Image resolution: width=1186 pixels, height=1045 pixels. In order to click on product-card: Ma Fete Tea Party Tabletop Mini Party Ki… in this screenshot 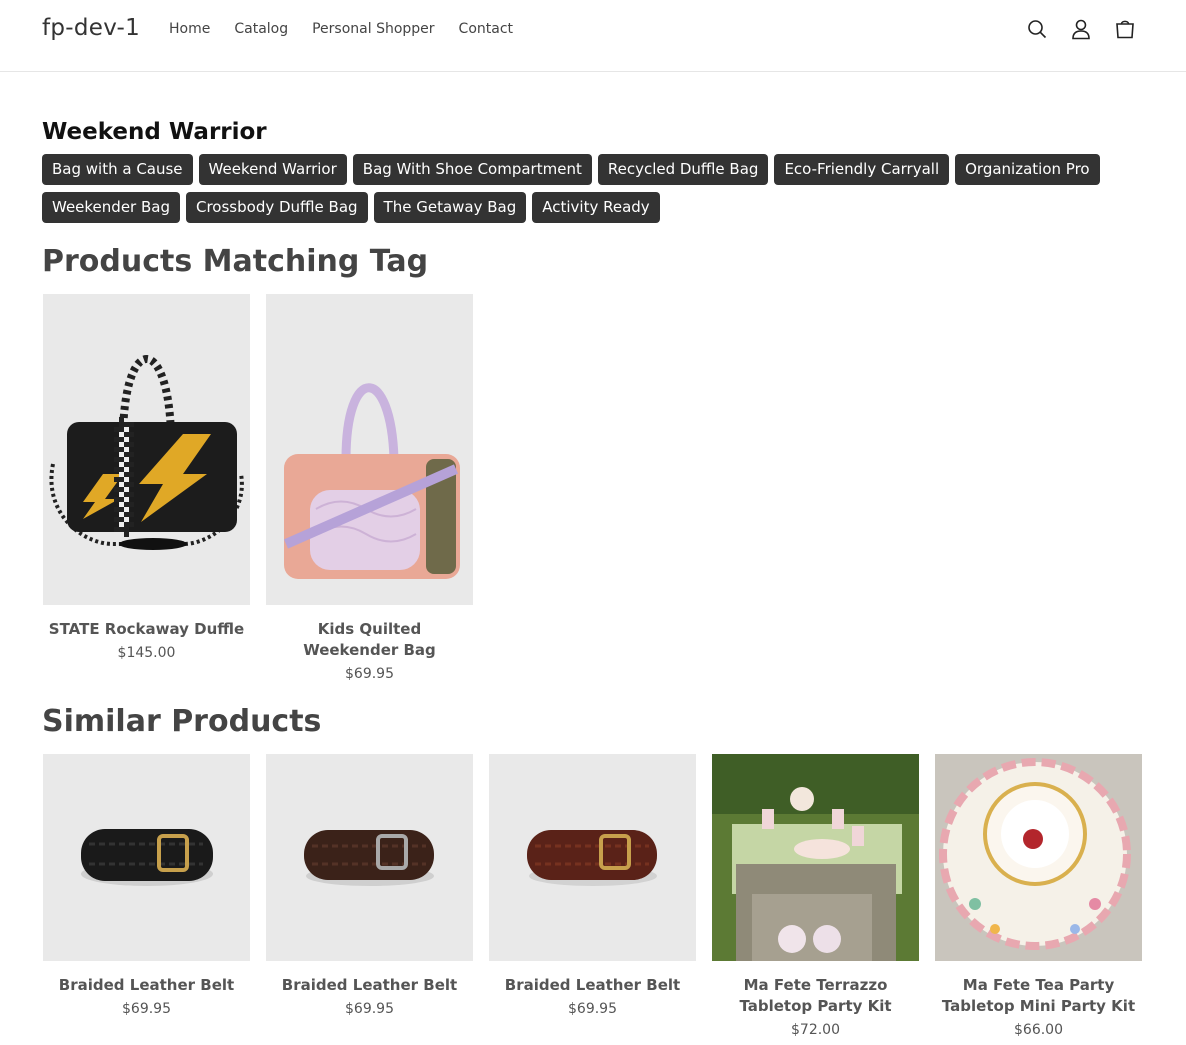, I will do `click(1038, 896)`.